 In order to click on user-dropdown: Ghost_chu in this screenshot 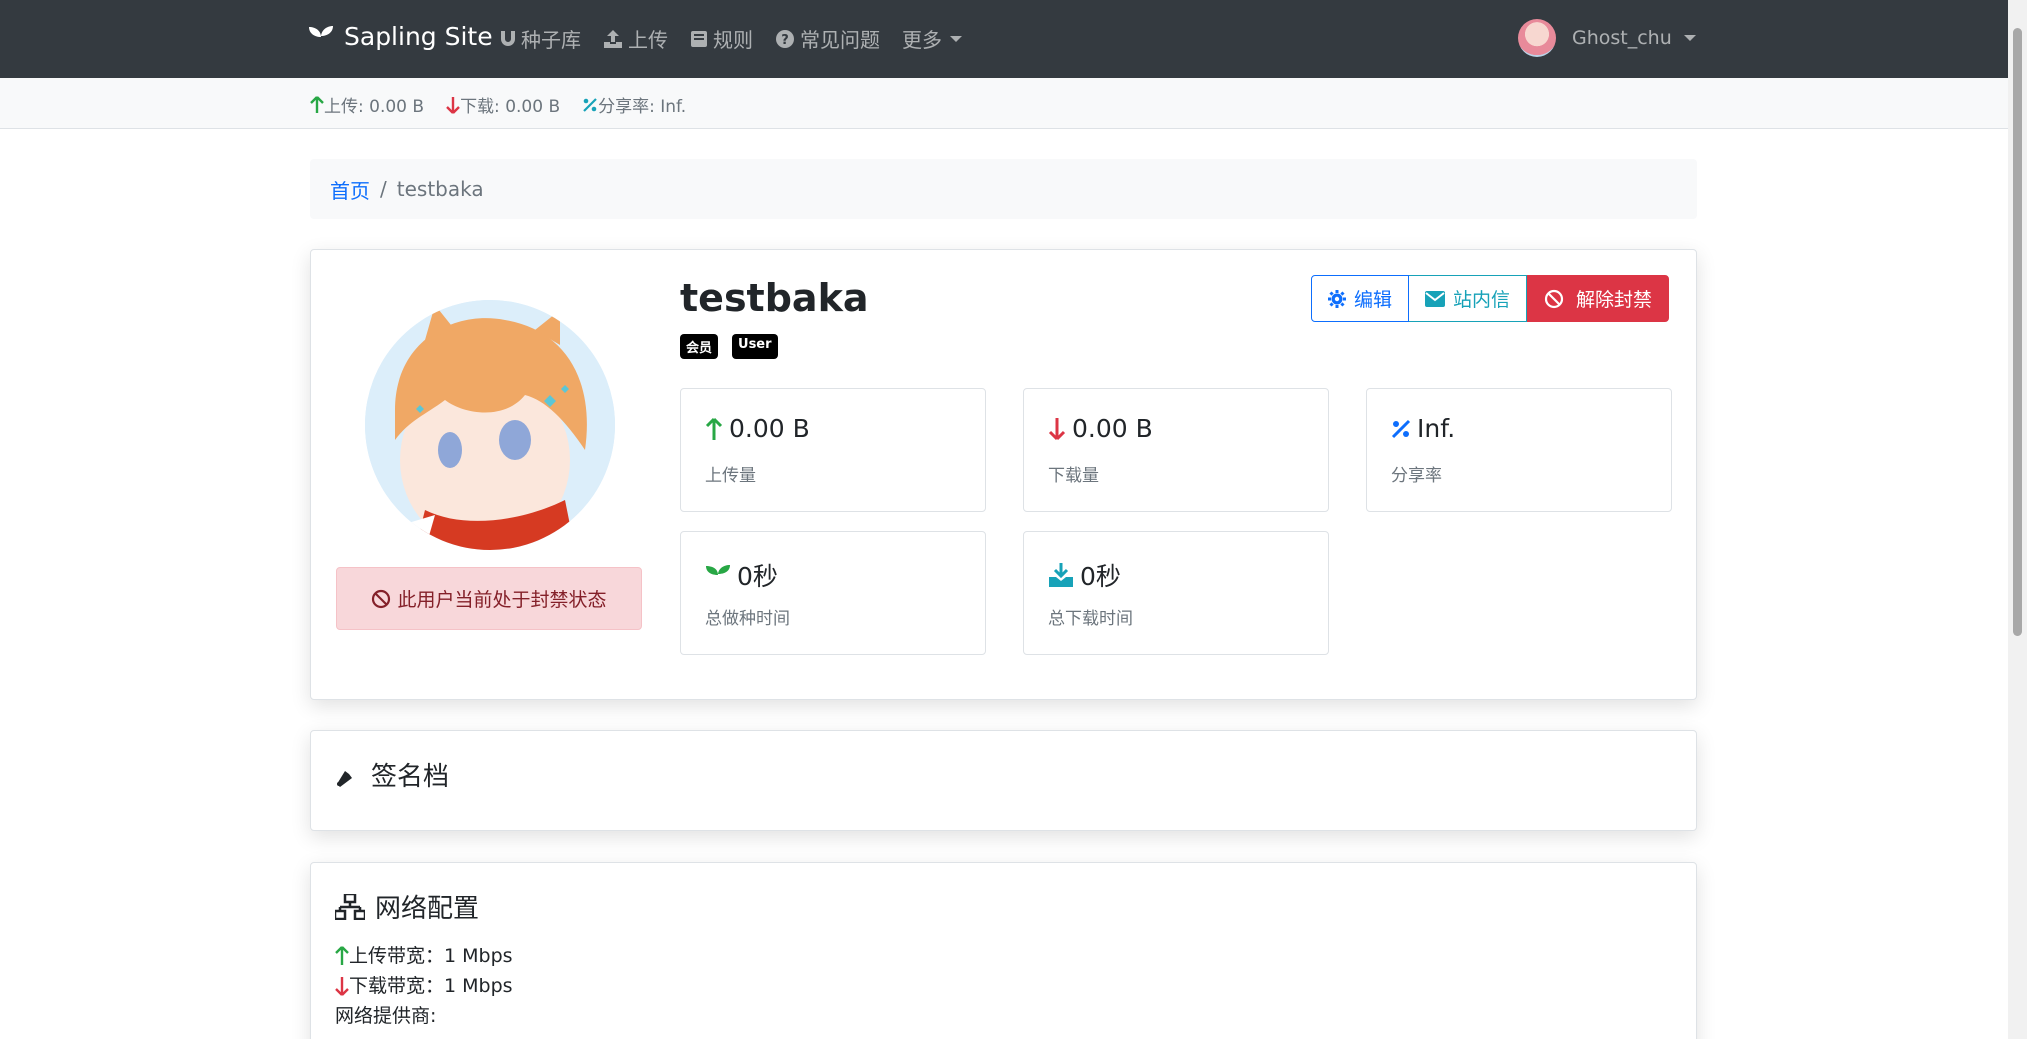, I will do `click(1607, 38)`.